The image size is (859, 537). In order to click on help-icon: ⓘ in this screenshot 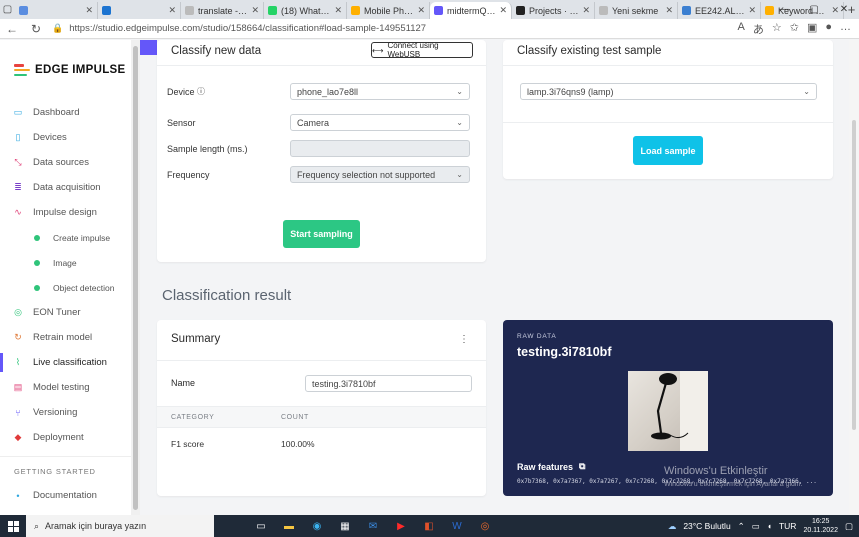, I will do `click(201, 91)`.